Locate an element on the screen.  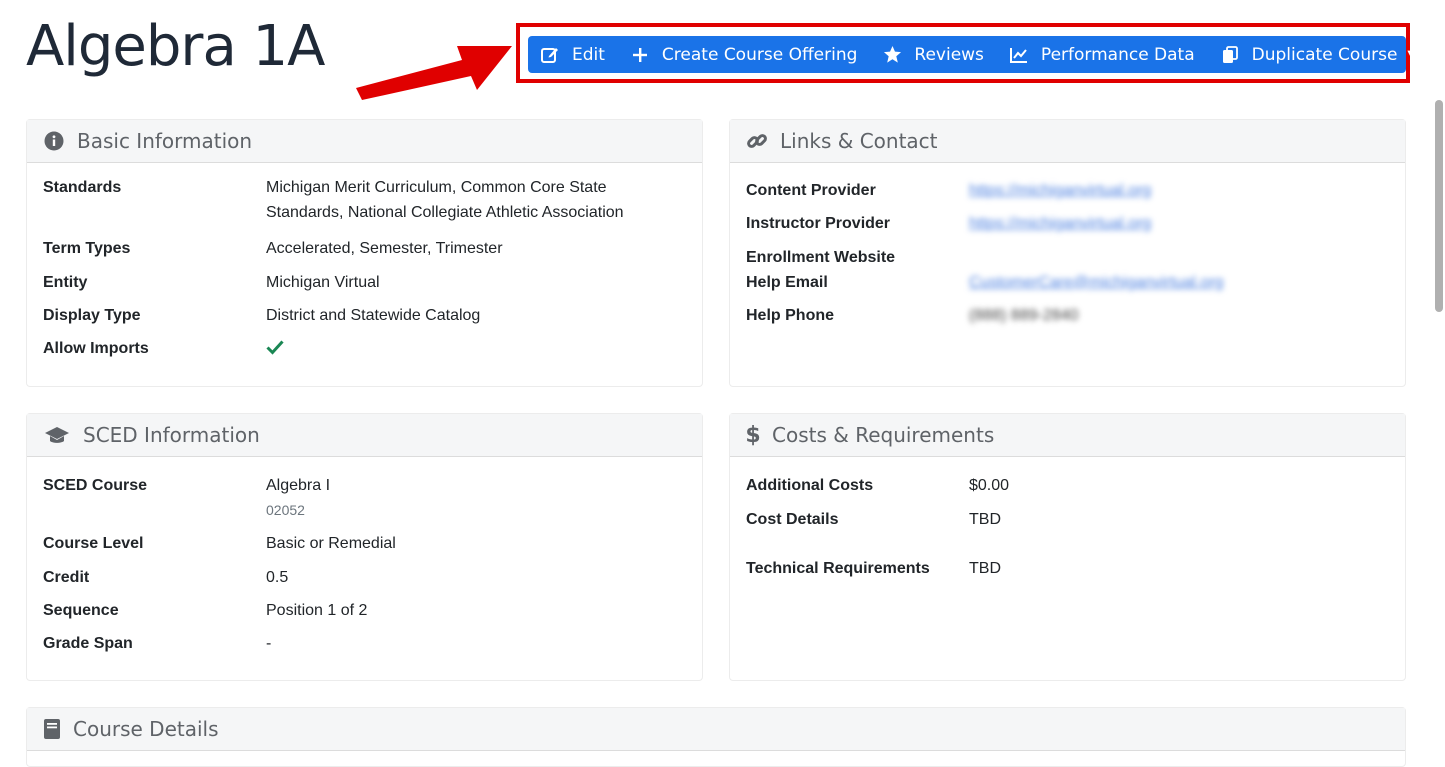
display-type-value: District and Statewide Catalog is located at coordinates (373, 315).